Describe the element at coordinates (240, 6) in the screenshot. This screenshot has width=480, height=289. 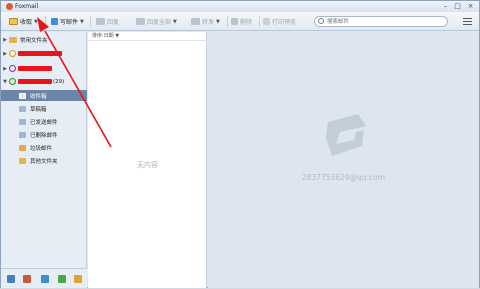
I see `title-bar: Foxmail – □ ×` at that location.